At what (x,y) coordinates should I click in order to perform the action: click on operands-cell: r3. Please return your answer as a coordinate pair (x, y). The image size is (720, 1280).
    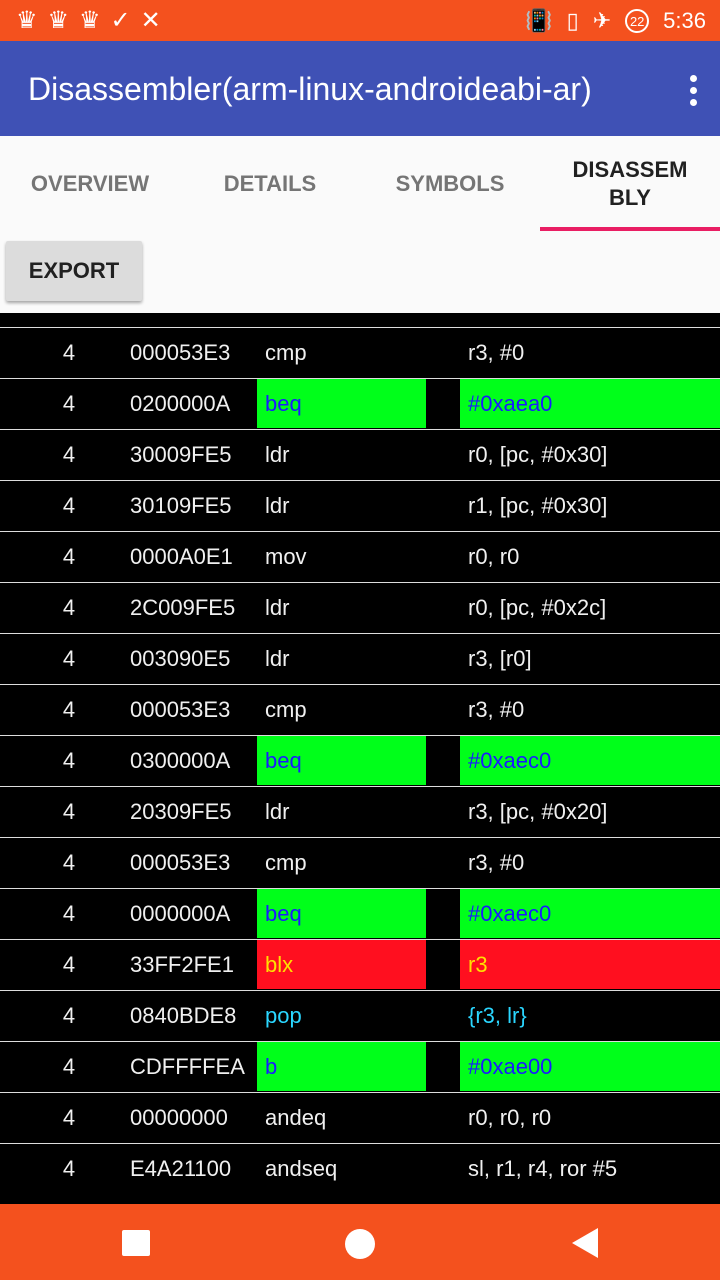
    Looking at the image, I should click on (590, 964).